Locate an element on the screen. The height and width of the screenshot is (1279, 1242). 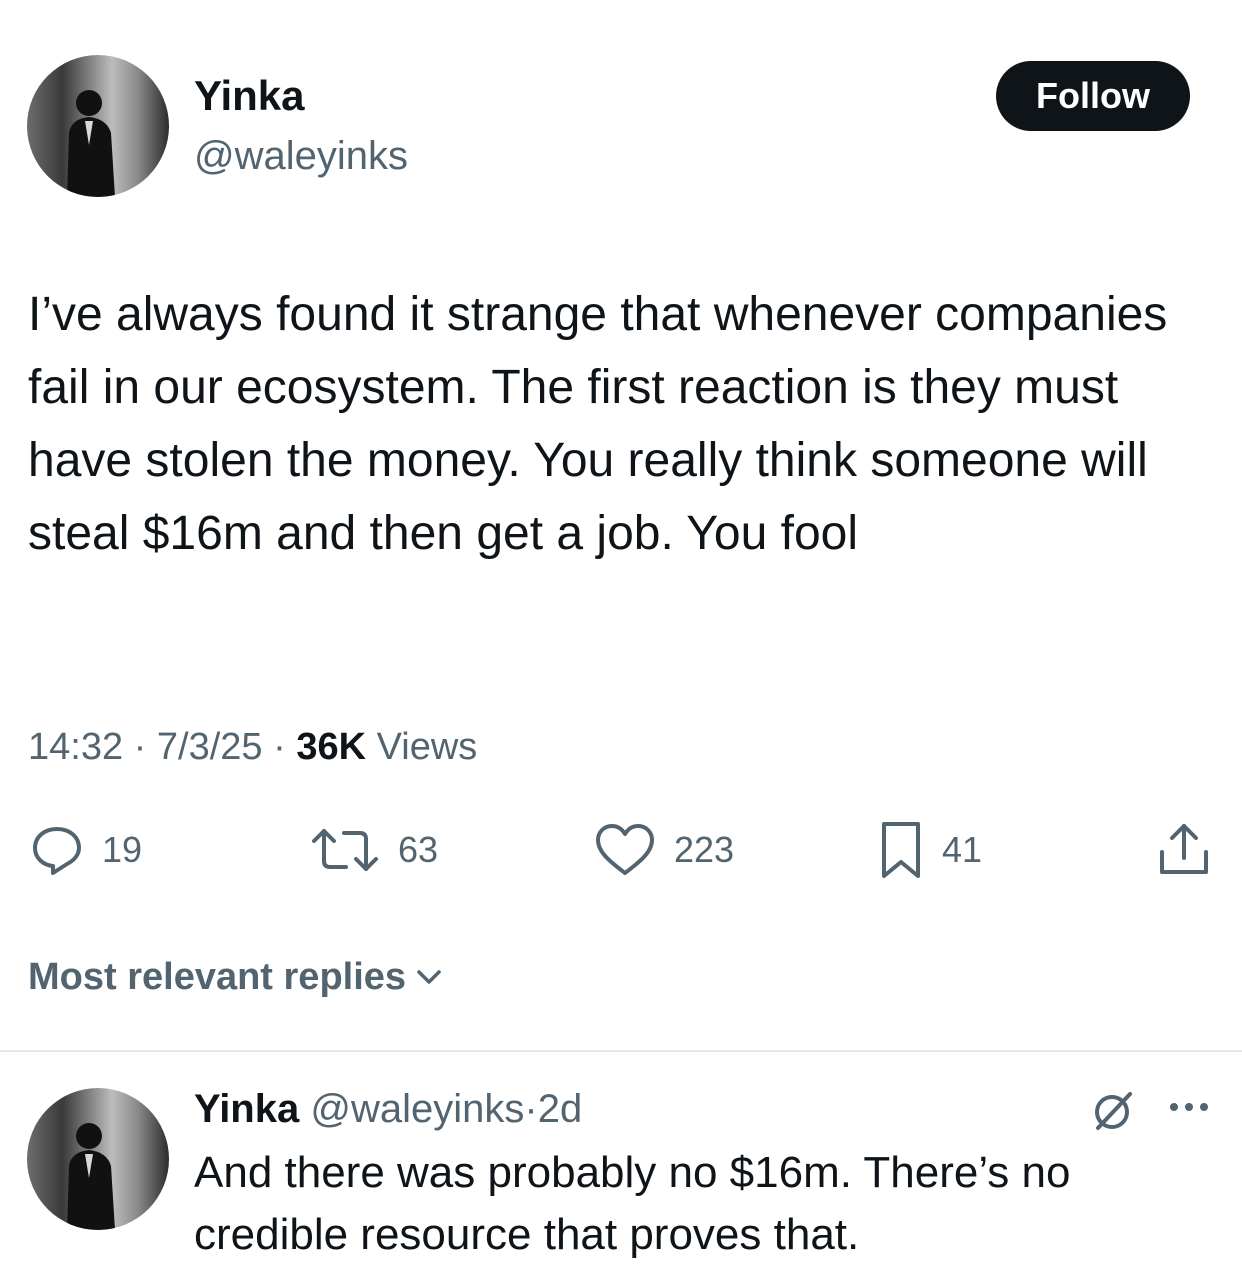
views-label: Views is located at coordinates (427, 747).